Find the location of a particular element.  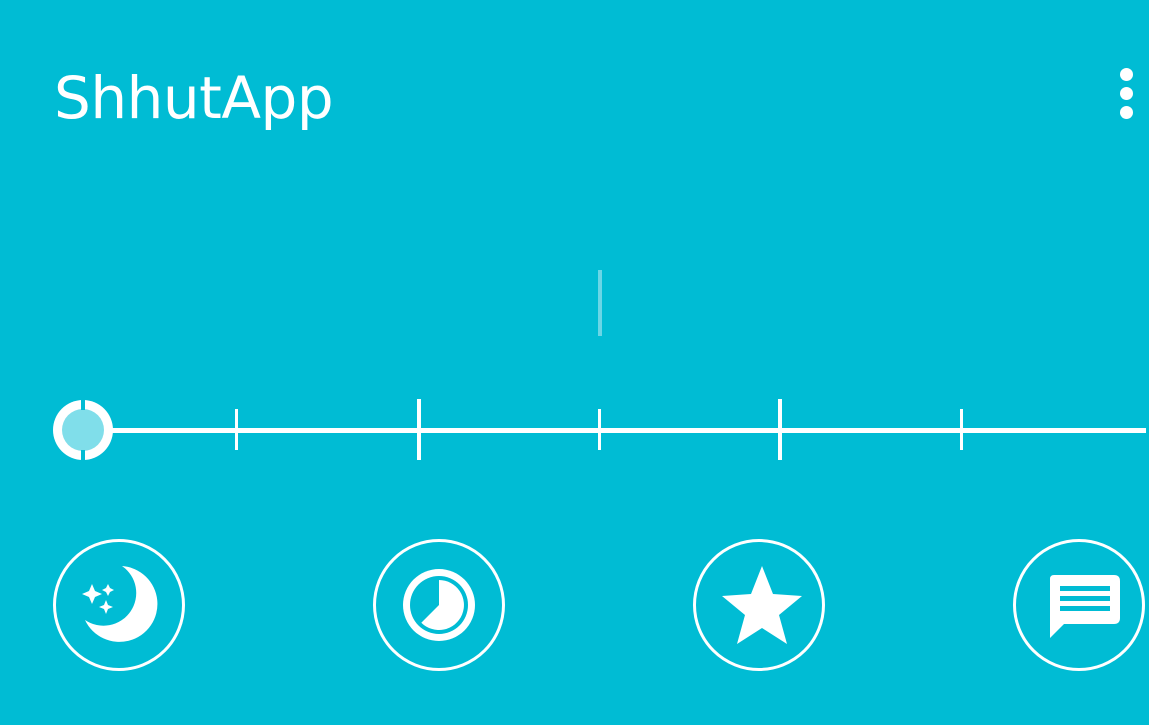

message-icon is located at coordinates (1085, 606).